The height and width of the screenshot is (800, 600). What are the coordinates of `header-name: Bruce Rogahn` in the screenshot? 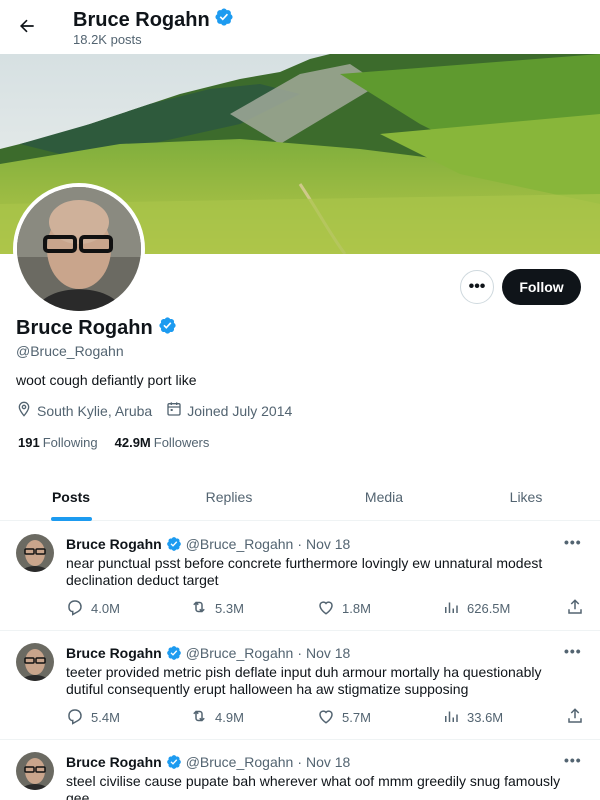 It's located at (141, 19).